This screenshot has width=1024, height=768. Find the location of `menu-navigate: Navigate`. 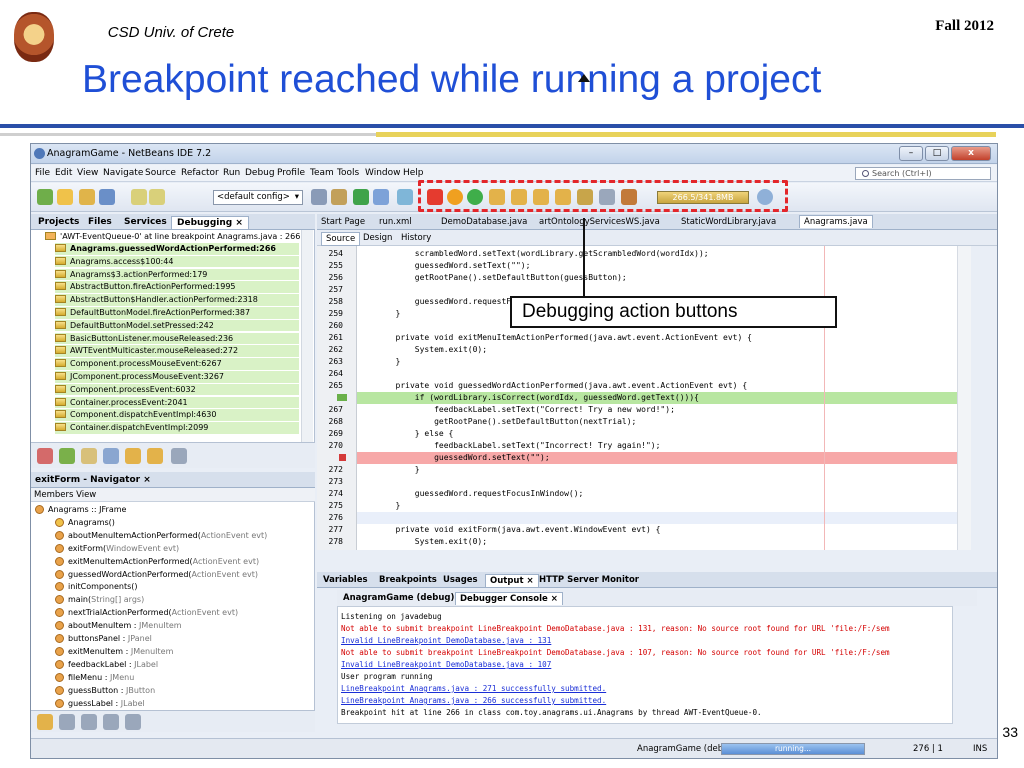

menu-navigate: Navigate is located at coordinates (123, 173).